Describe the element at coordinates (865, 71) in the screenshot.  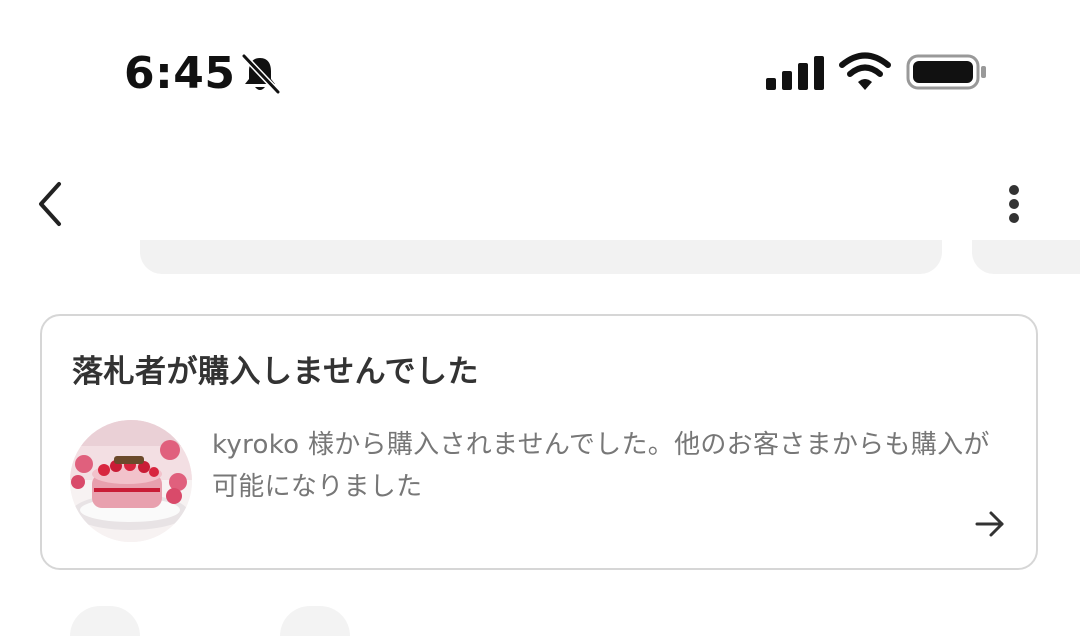
I see `wifi-icon` at that location.